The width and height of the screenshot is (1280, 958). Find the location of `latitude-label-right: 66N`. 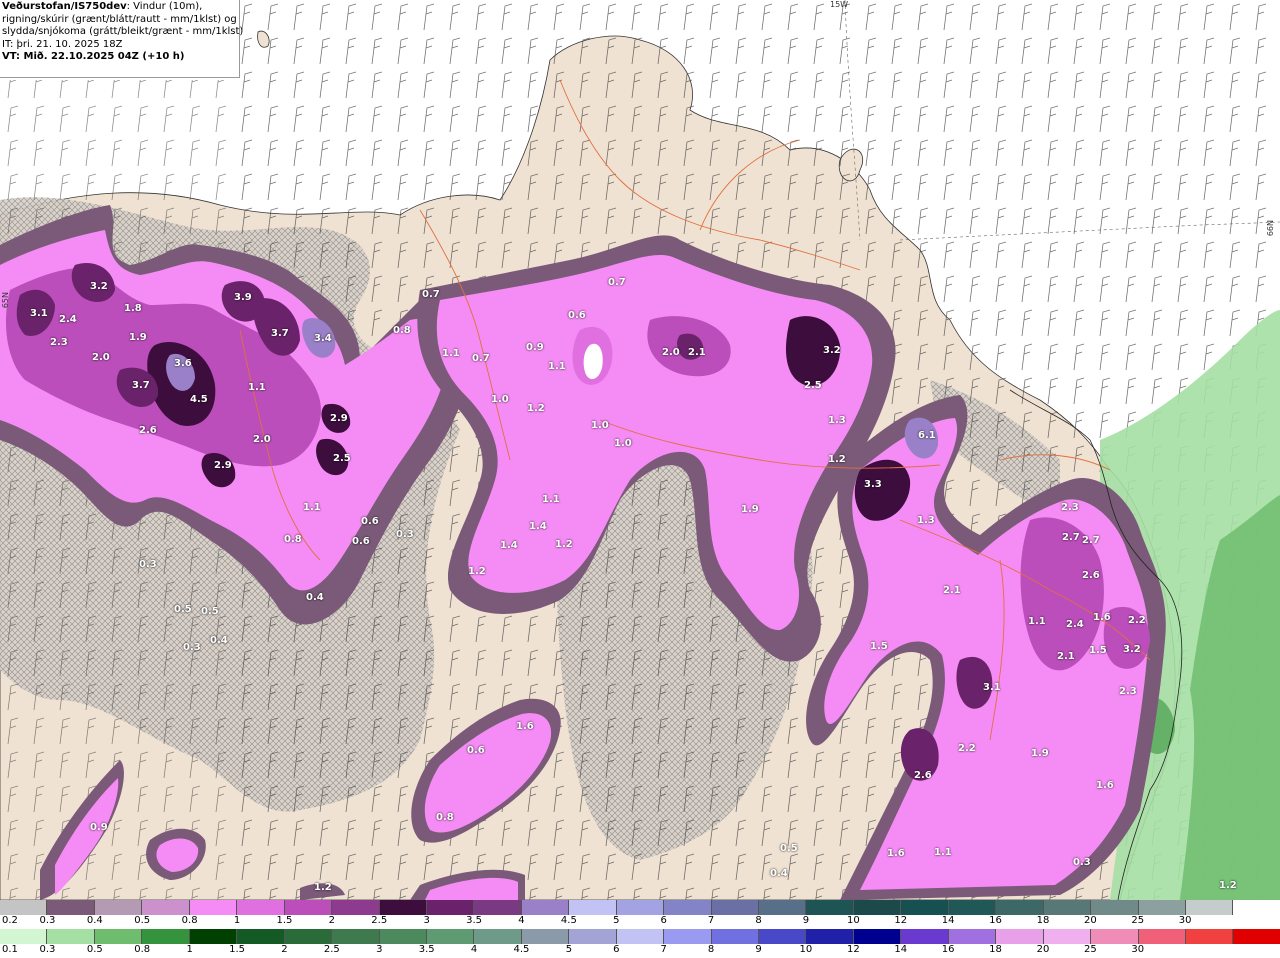

latitude-label-right: 66N is located at coordinates (1270, 228).